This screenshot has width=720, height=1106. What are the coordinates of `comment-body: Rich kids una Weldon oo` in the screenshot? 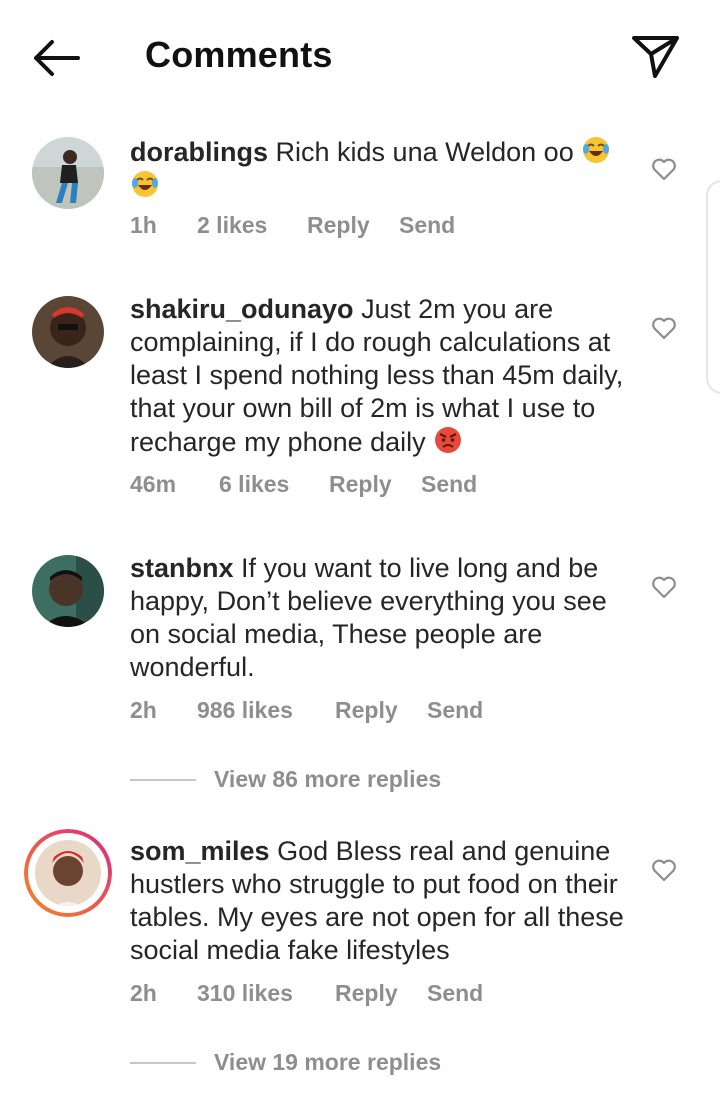 It's located at (424, 152).